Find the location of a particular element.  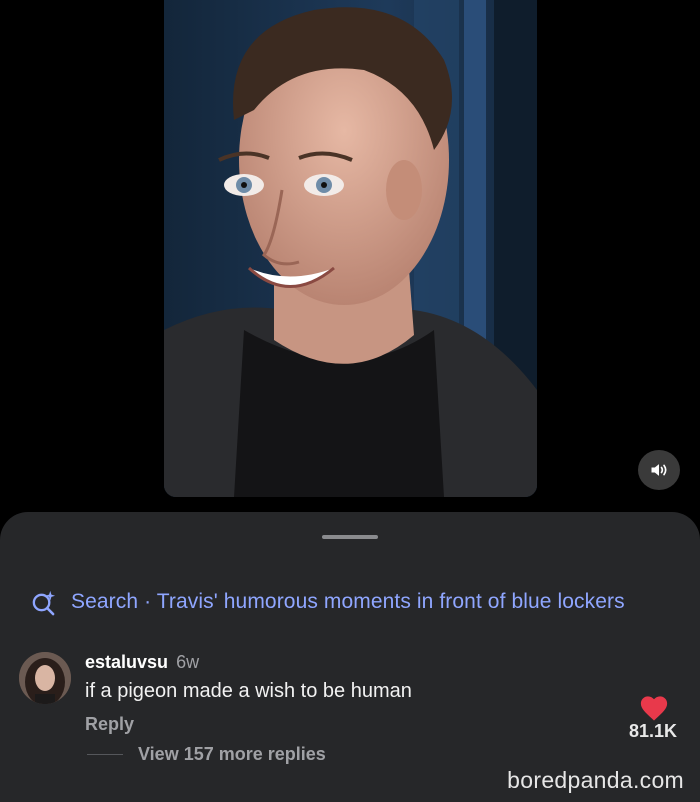

heart-icon is located at coordinates (654, 708).